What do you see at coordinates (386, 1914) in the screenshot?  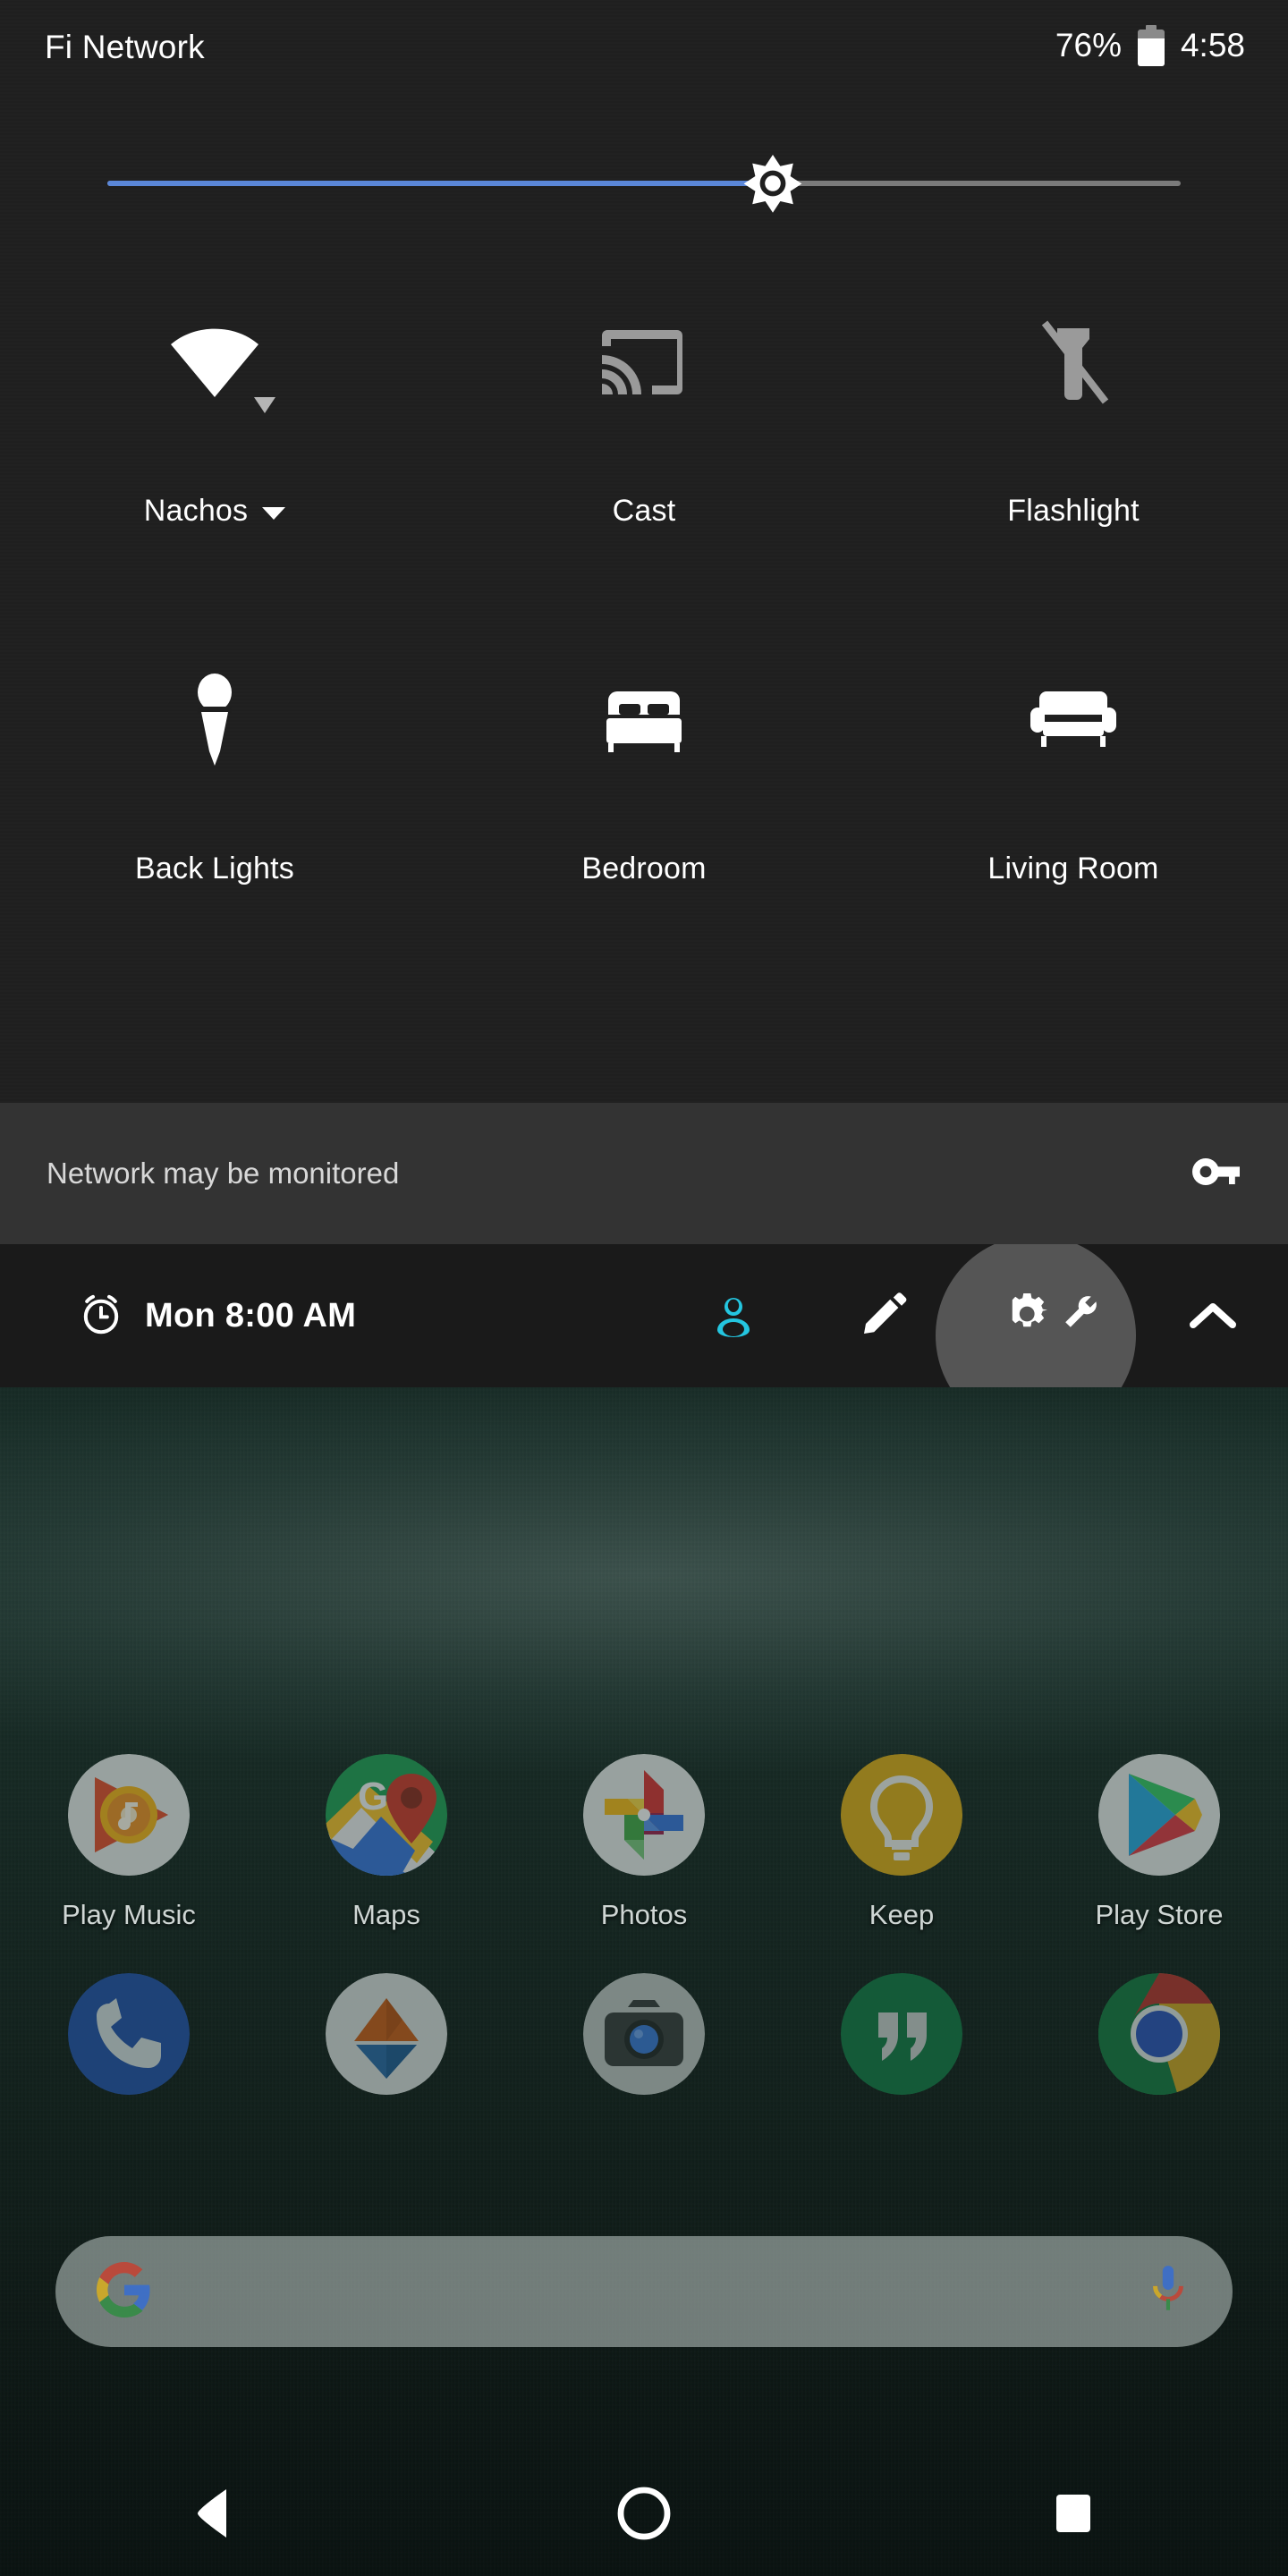 I see `app-label: Maps` at bounding box center [386, 1914].